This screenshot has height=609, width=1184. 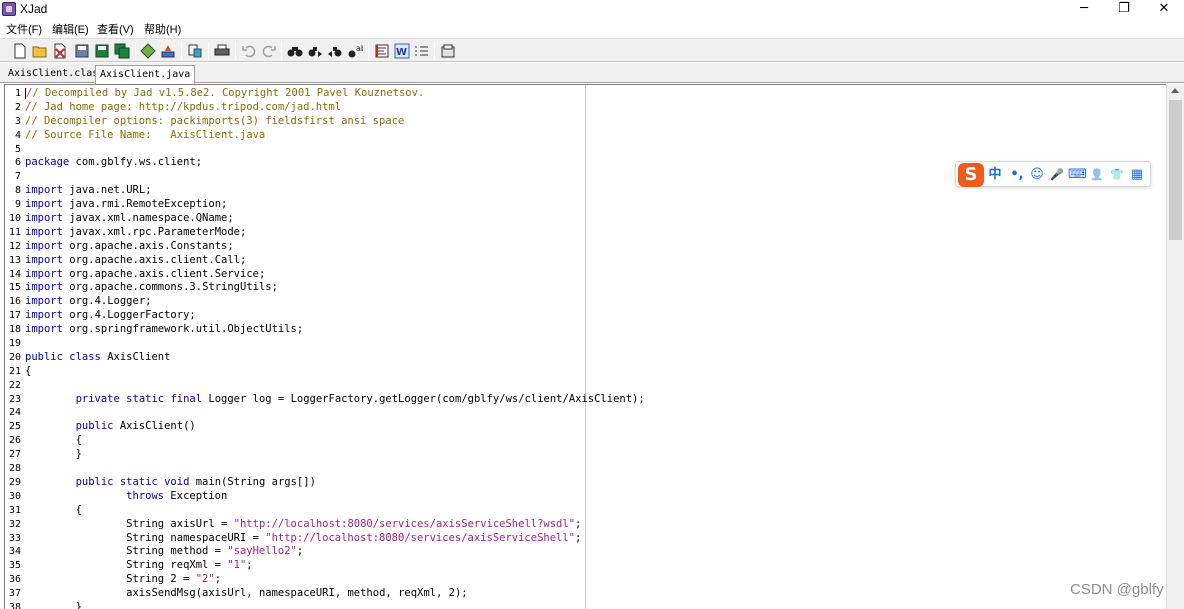 What do you see at coordinates (325, 441) in the screenshot?
I see `code-line: 26 {` at bounding box center [325, 441].